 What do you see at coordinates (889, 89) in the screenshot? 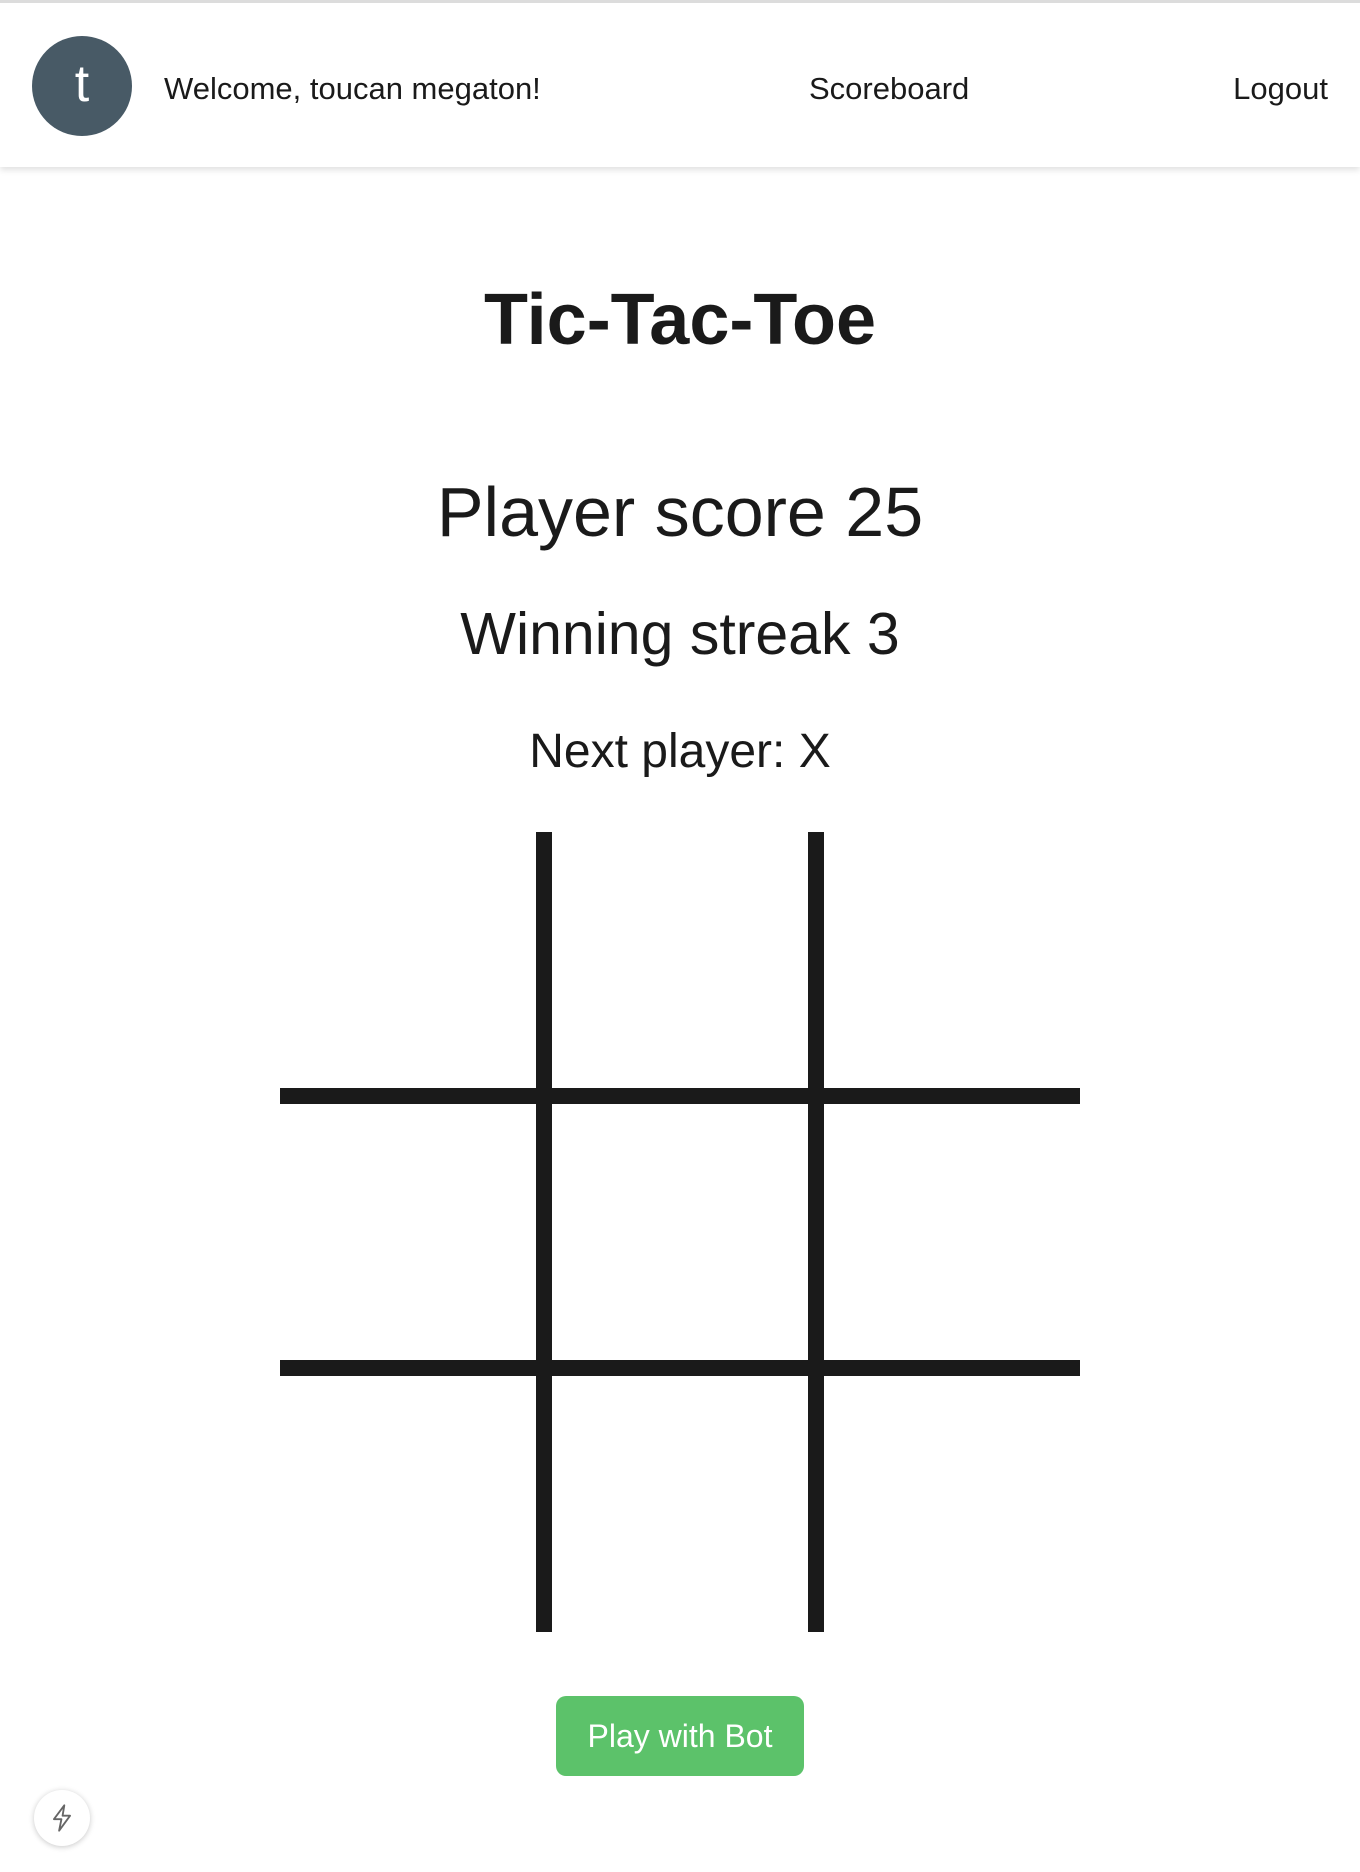
I see `scoreboard-link: Scoreboard` at bounding box center [889, 89].